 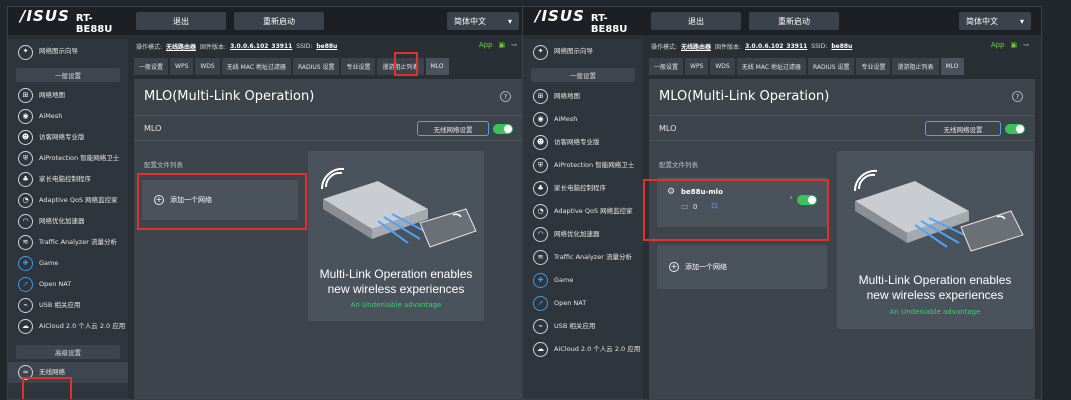 What do you see at coordinates (25, 200) in the screenshot?
I see `qos-icon: ◔` at bounding box center [25, 200].